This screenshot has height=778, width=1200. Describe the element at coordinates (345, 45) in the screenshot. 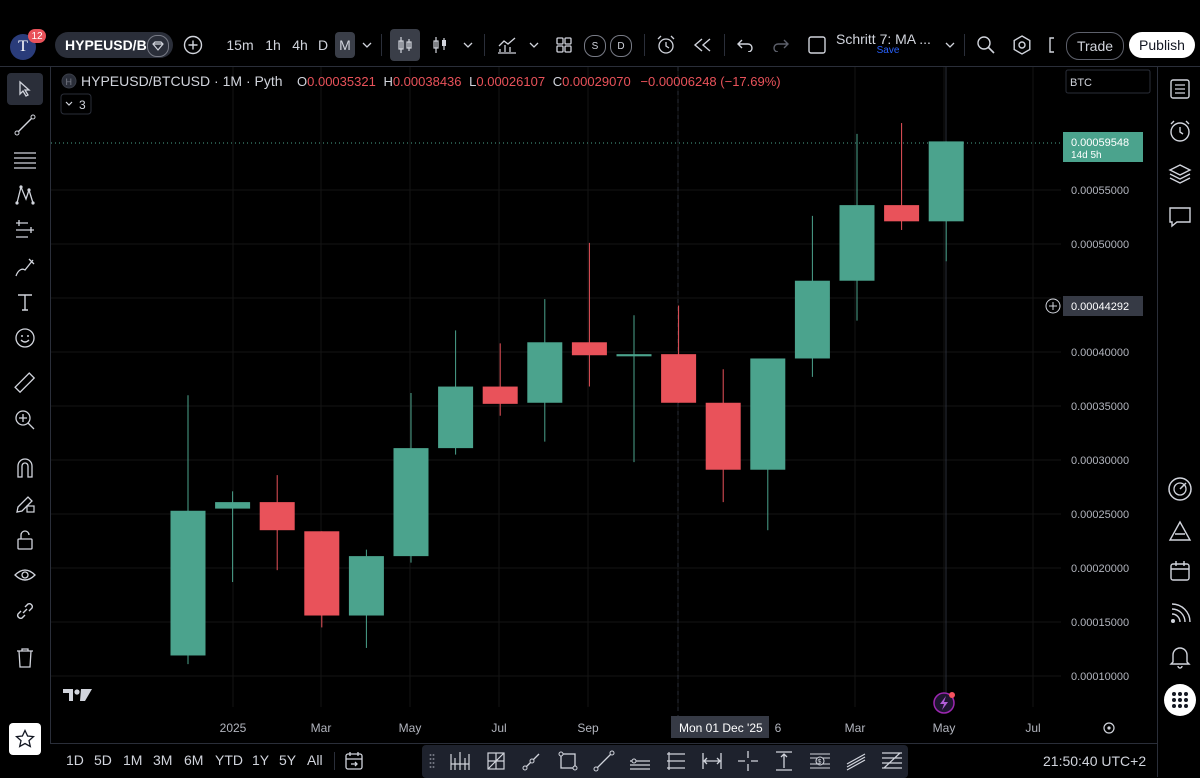

I see `interval-m: M` at that location.